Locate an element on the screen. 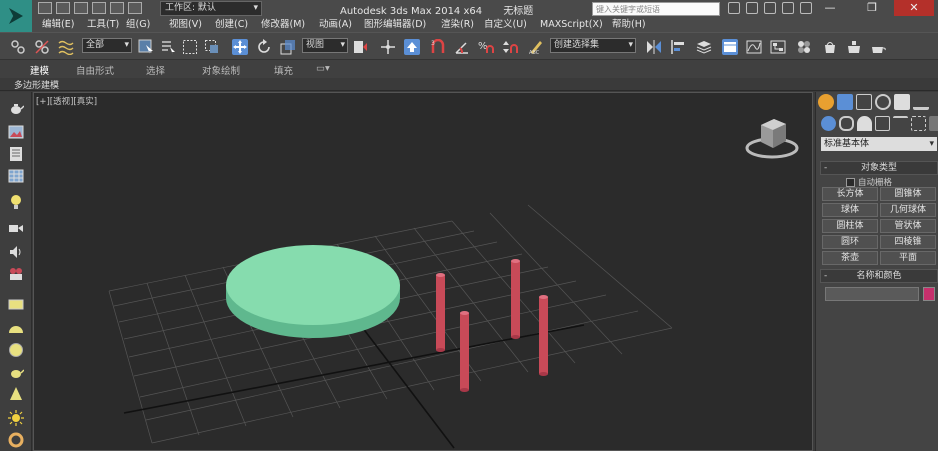  menu-maxscript: MAXScript(X) is located at coordinates (566, 24).